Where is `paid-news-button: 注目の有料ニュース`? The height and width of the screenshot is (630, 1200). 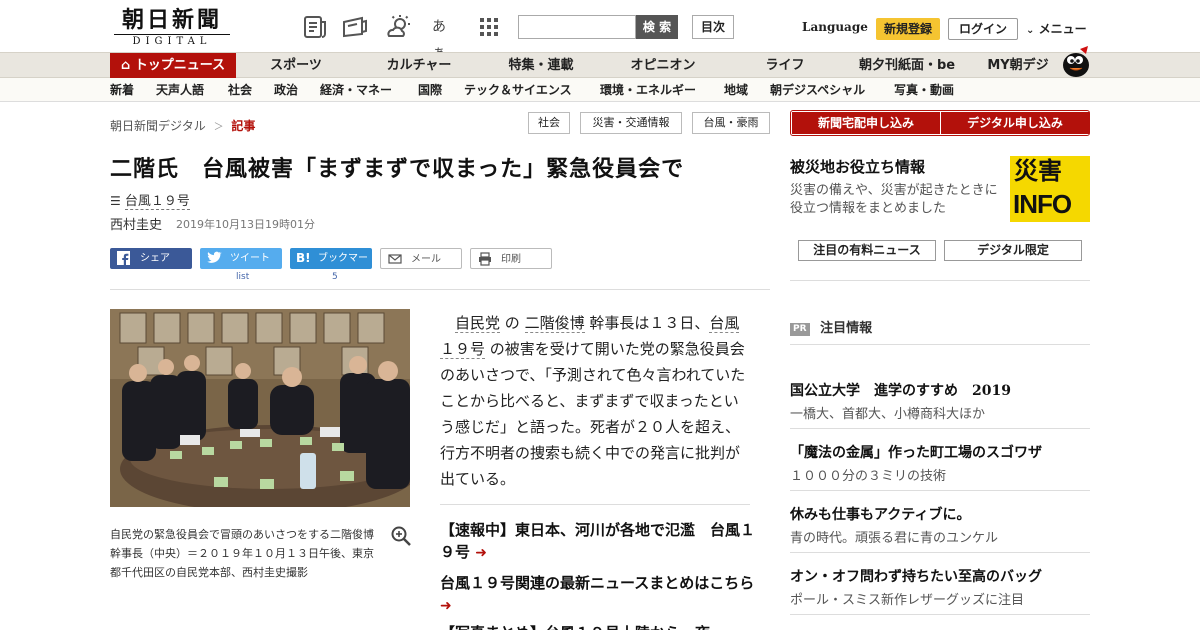
paid-news-button: 注目の有料ニュース is located at coordinates (867, 250).